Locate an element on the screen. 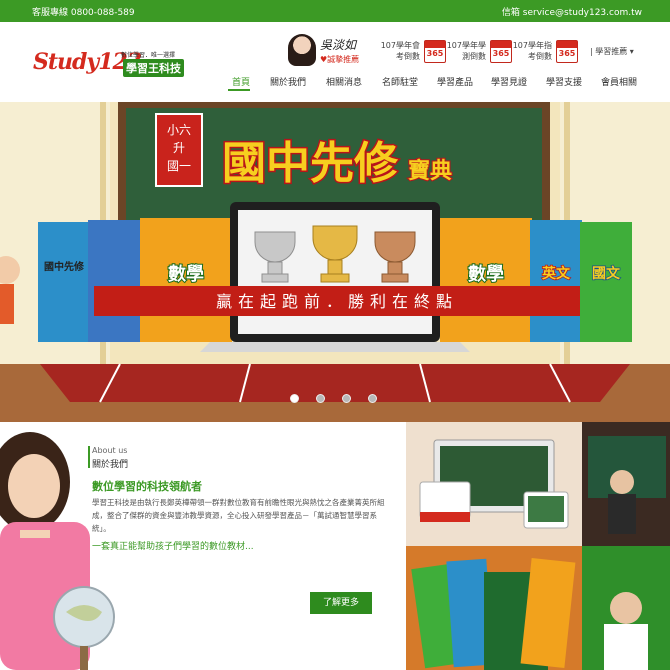  countdown-xuece: 107學年學測倒數 365 is located at coordinates (479, 52).